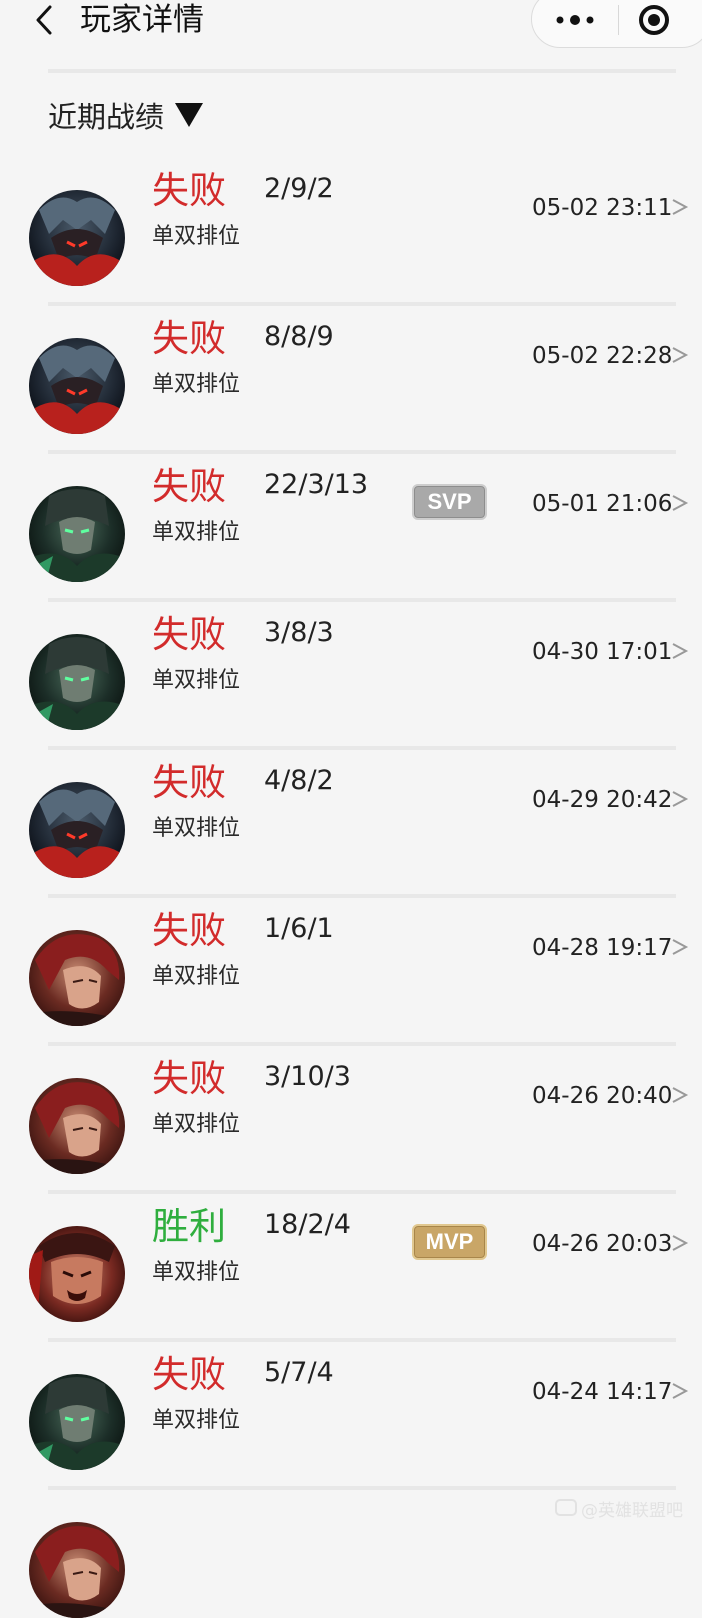  I want to click on match-kda: 1/6/1, so click(299, 928).